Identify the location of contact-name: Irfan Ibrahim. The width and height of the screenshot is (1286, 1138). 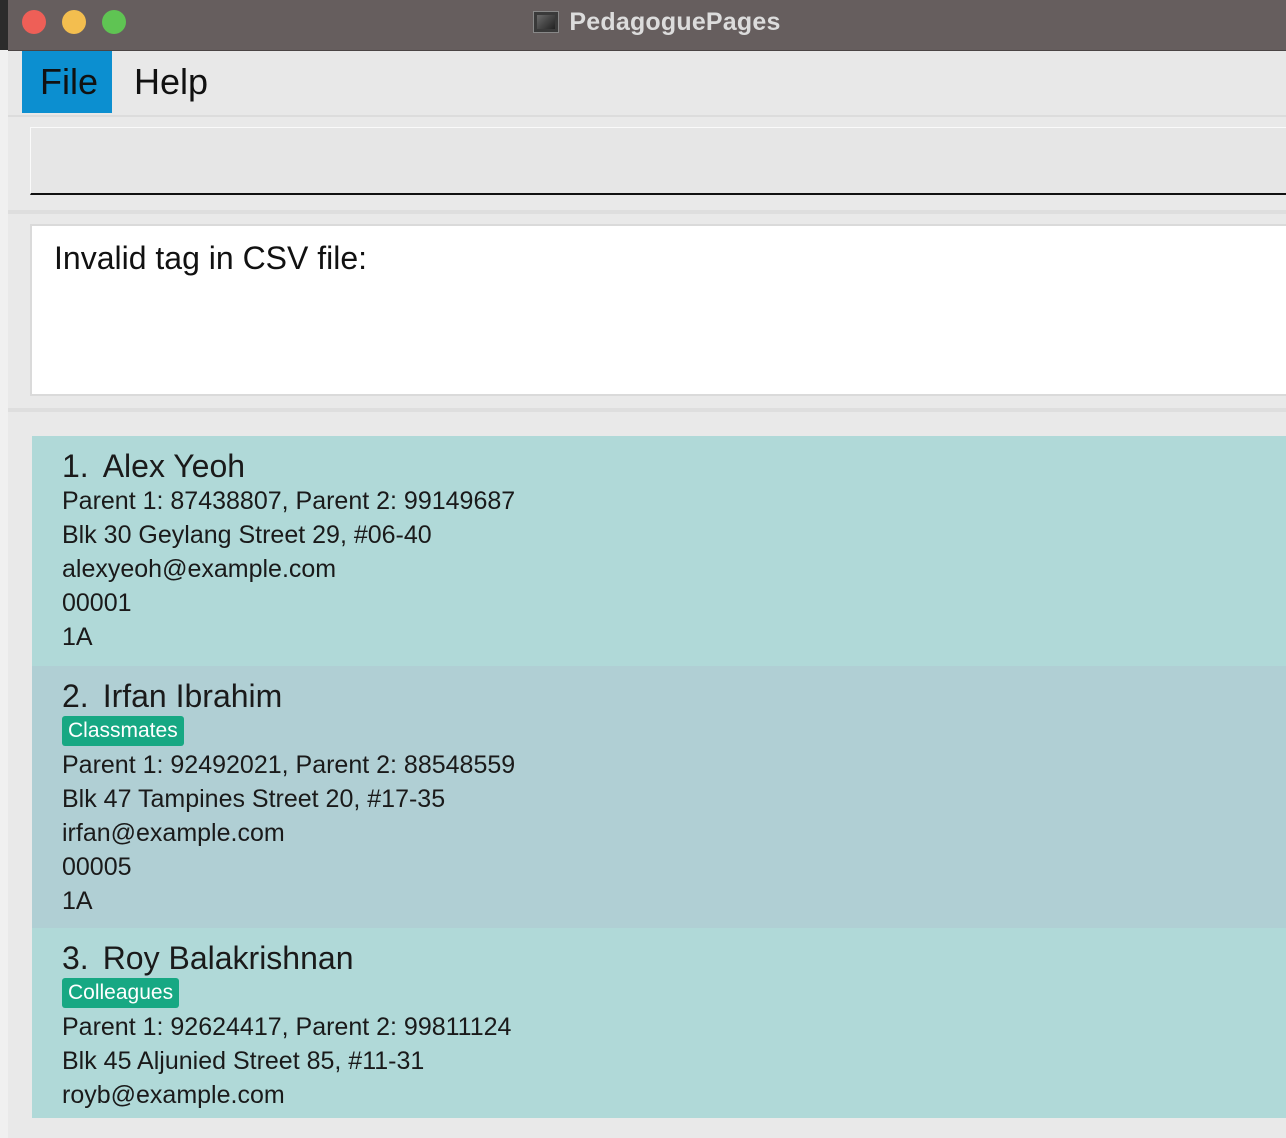
(192, 696).